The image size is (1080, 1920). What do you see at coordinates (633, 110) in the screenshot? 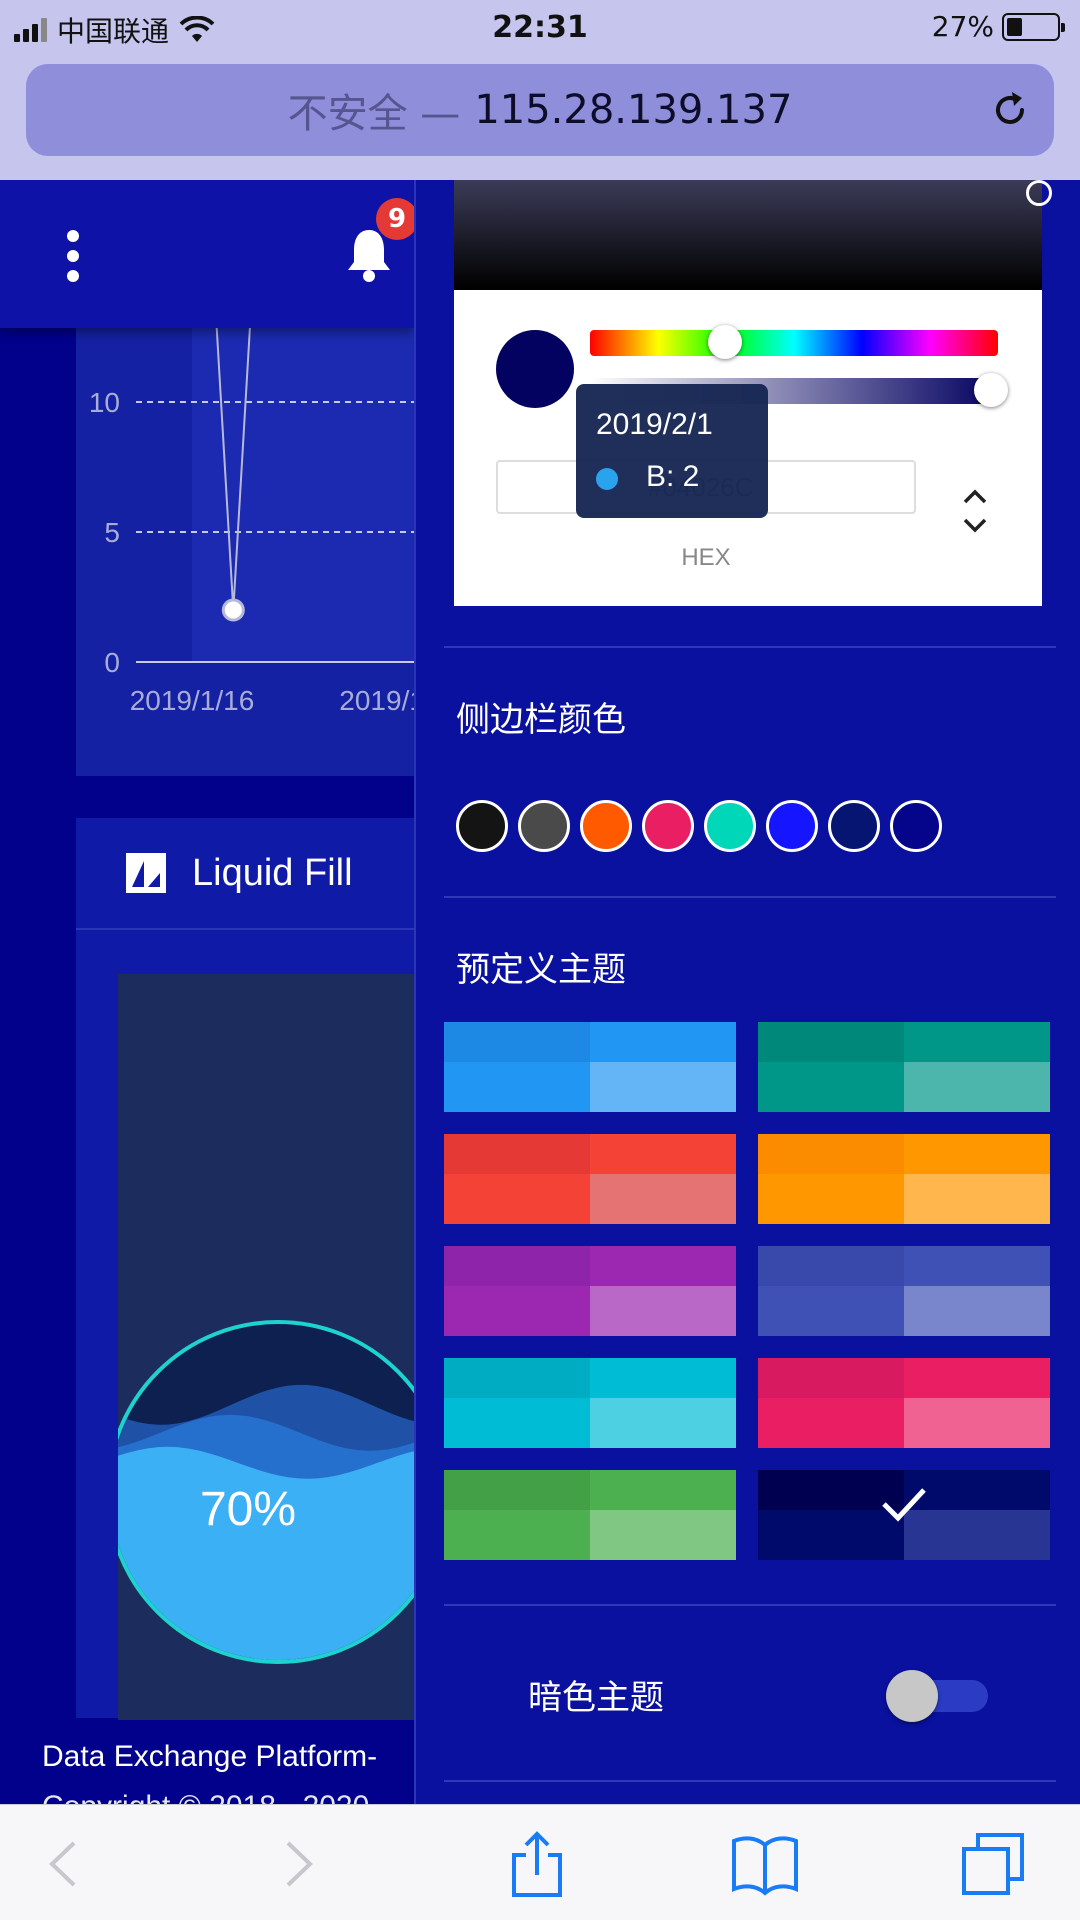
I see `url-host: 115.28.139.137` at bounding box center [633, 110].